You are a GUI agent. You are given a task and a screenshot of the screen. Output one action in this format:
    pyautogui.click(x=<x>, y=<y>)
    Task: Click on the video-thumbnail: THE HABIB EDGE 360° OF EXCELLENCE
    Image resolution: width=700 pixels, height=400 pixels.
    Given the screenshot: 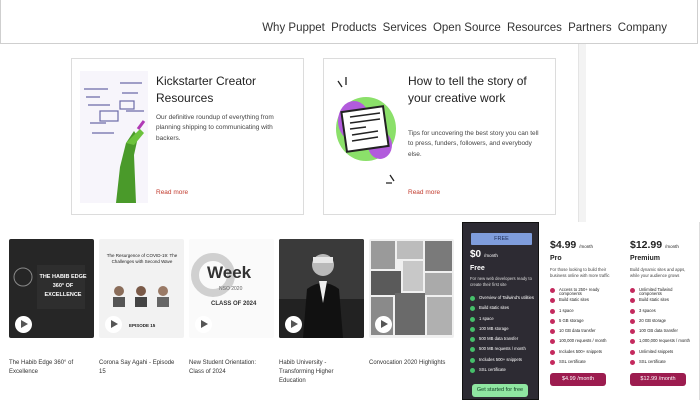 What is the action you would take?
    pyautogui.click(x=51, y=288)
    